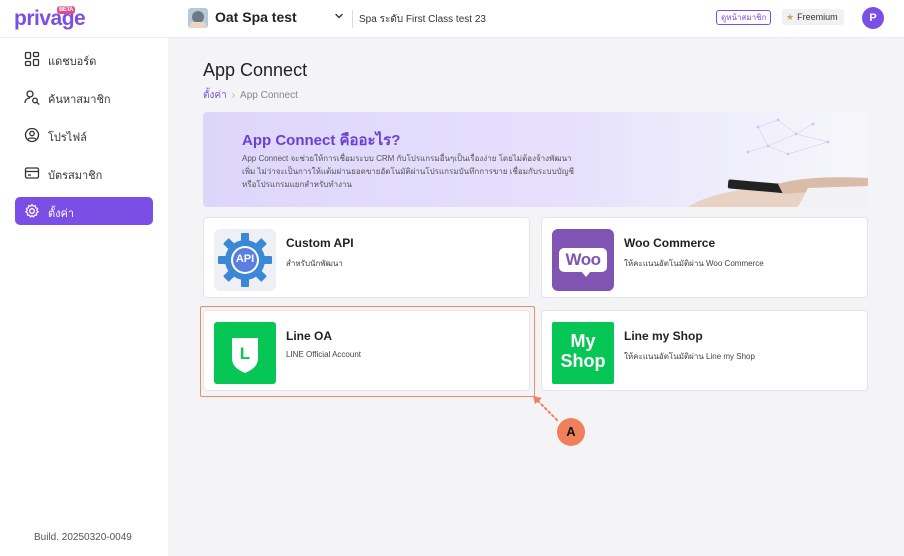  I want to click on page-title: App Connect, so click(255, 70).